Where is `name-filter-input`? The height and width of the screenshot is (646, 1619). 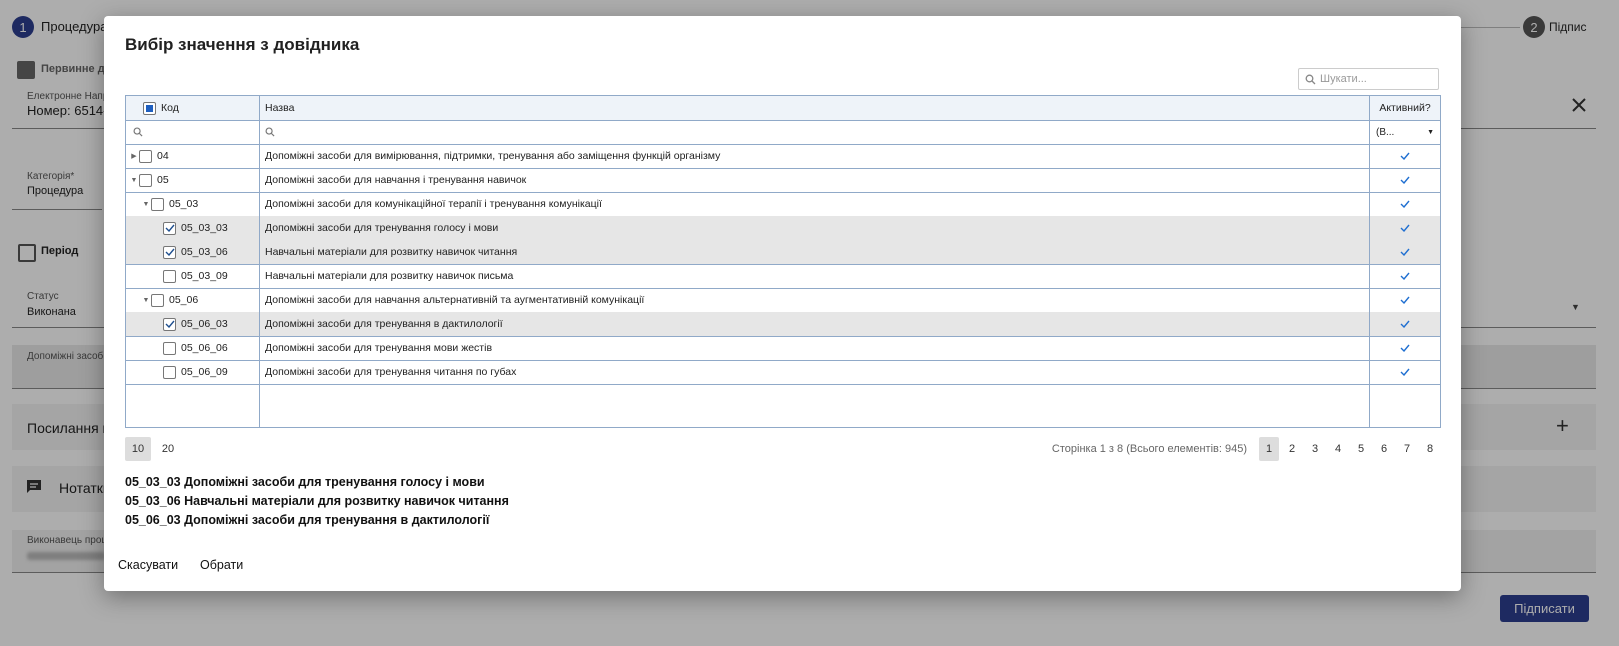
name-filter-input is located at coordinates (815, 132).